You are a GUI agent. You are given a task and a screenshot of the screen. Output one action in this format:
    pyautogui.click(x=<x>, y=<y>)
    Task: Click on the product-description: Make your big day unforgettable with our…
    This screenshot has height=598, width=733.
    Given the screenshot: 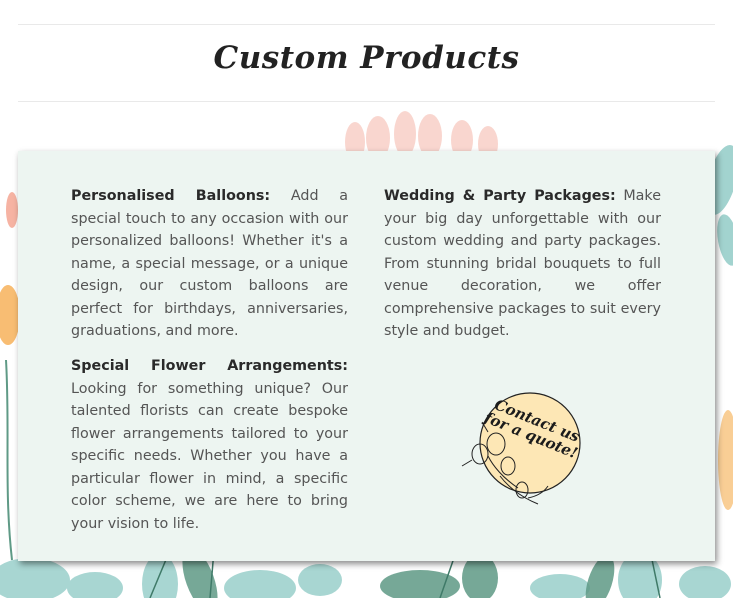 What is the action you would take?
    pyautogui.click(x=522, y=263)
    